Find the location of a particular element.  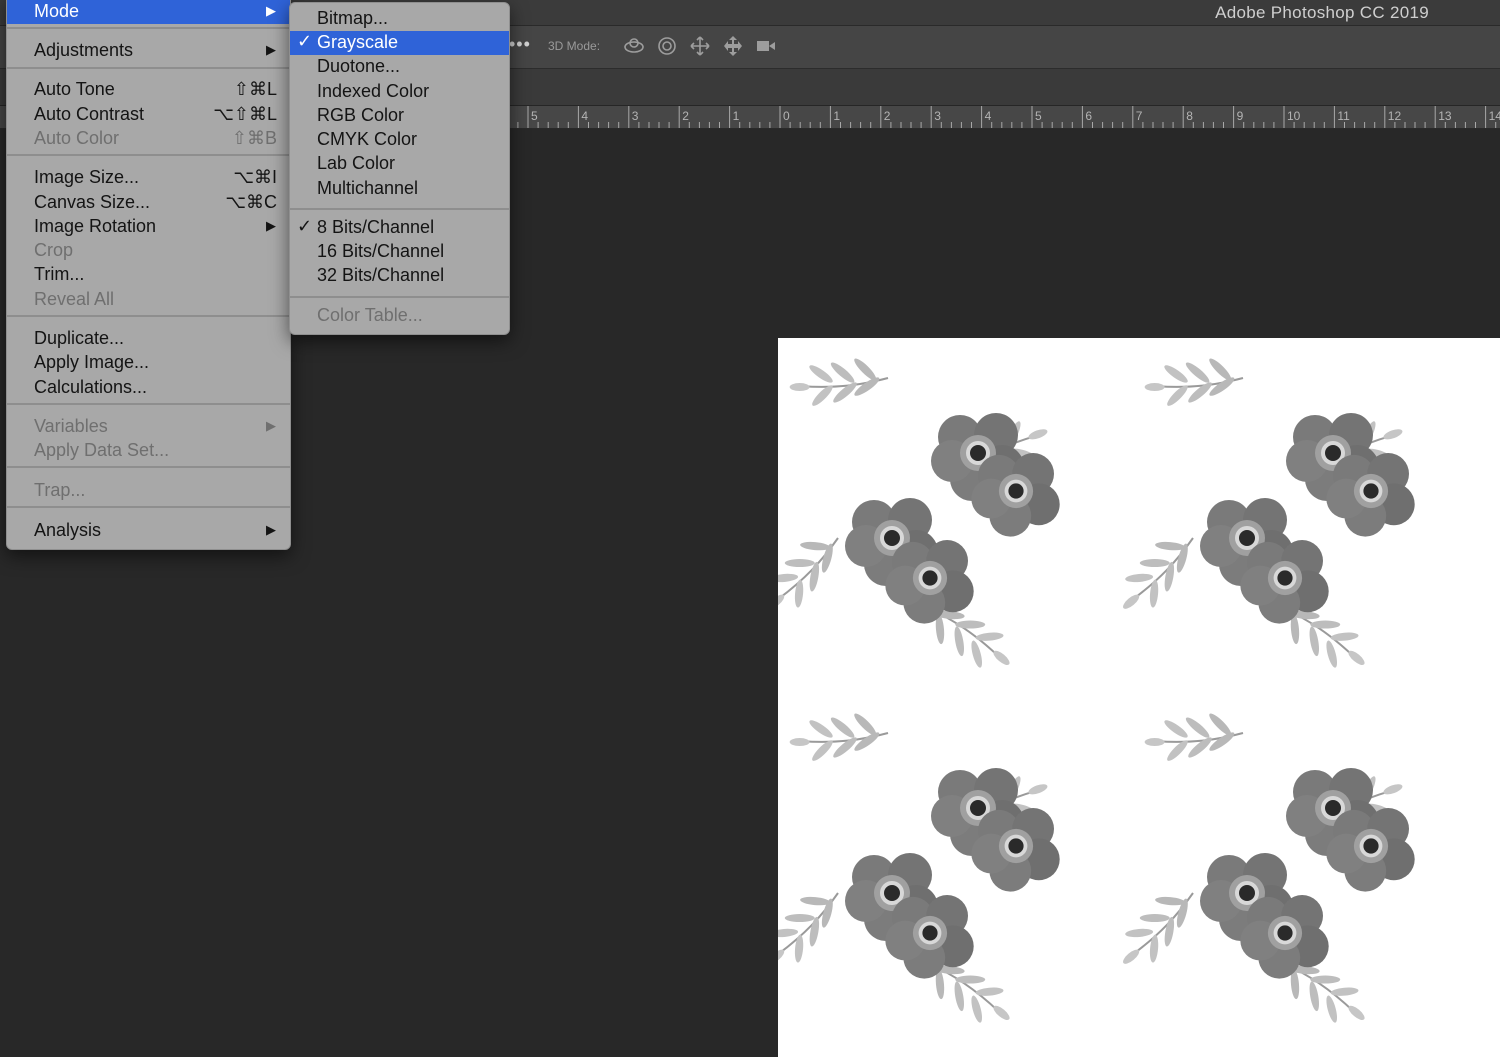

mode-item-8-bits-channel: ✓ 8 Bits/Channel is located at coordinates (399, 228).